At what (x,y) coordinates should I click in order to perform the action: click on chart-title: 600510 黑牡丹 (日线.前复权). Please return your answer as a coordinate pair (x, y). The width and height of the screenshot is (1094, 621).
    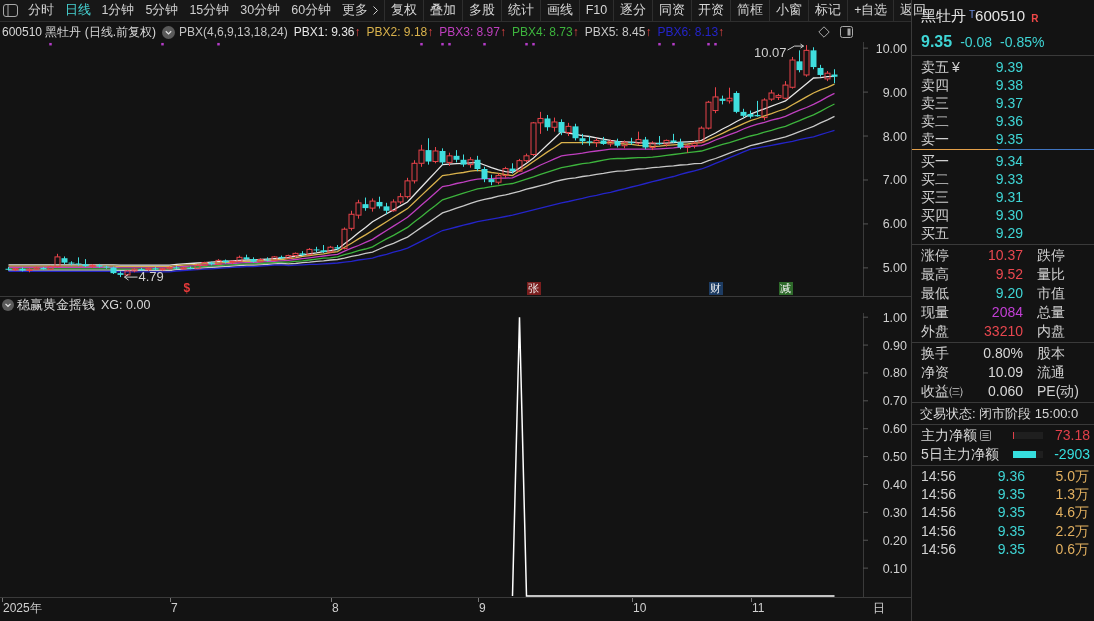
    Looking at the image, I should click on (79, 32).